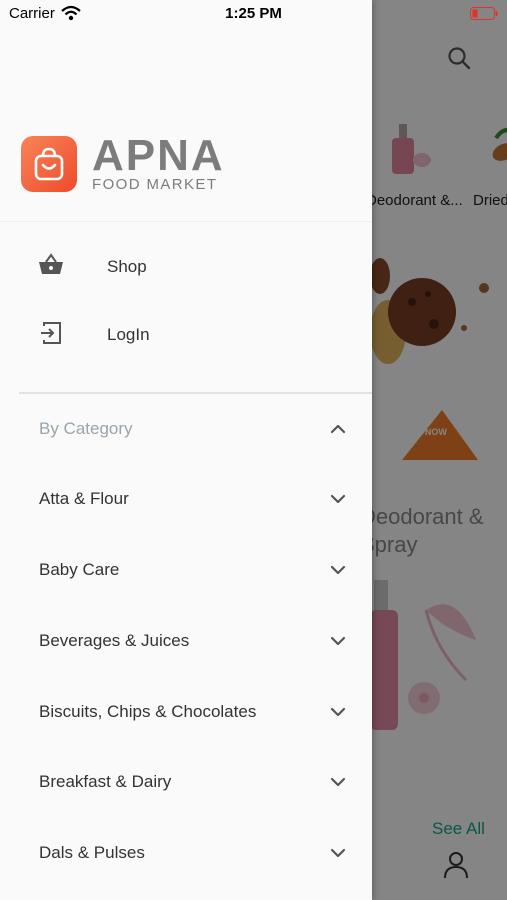  What do you see at coordinates (84, 498) in the screenshot?
I see `category-label: Atta & Flour` at bounding box center [84, 498].